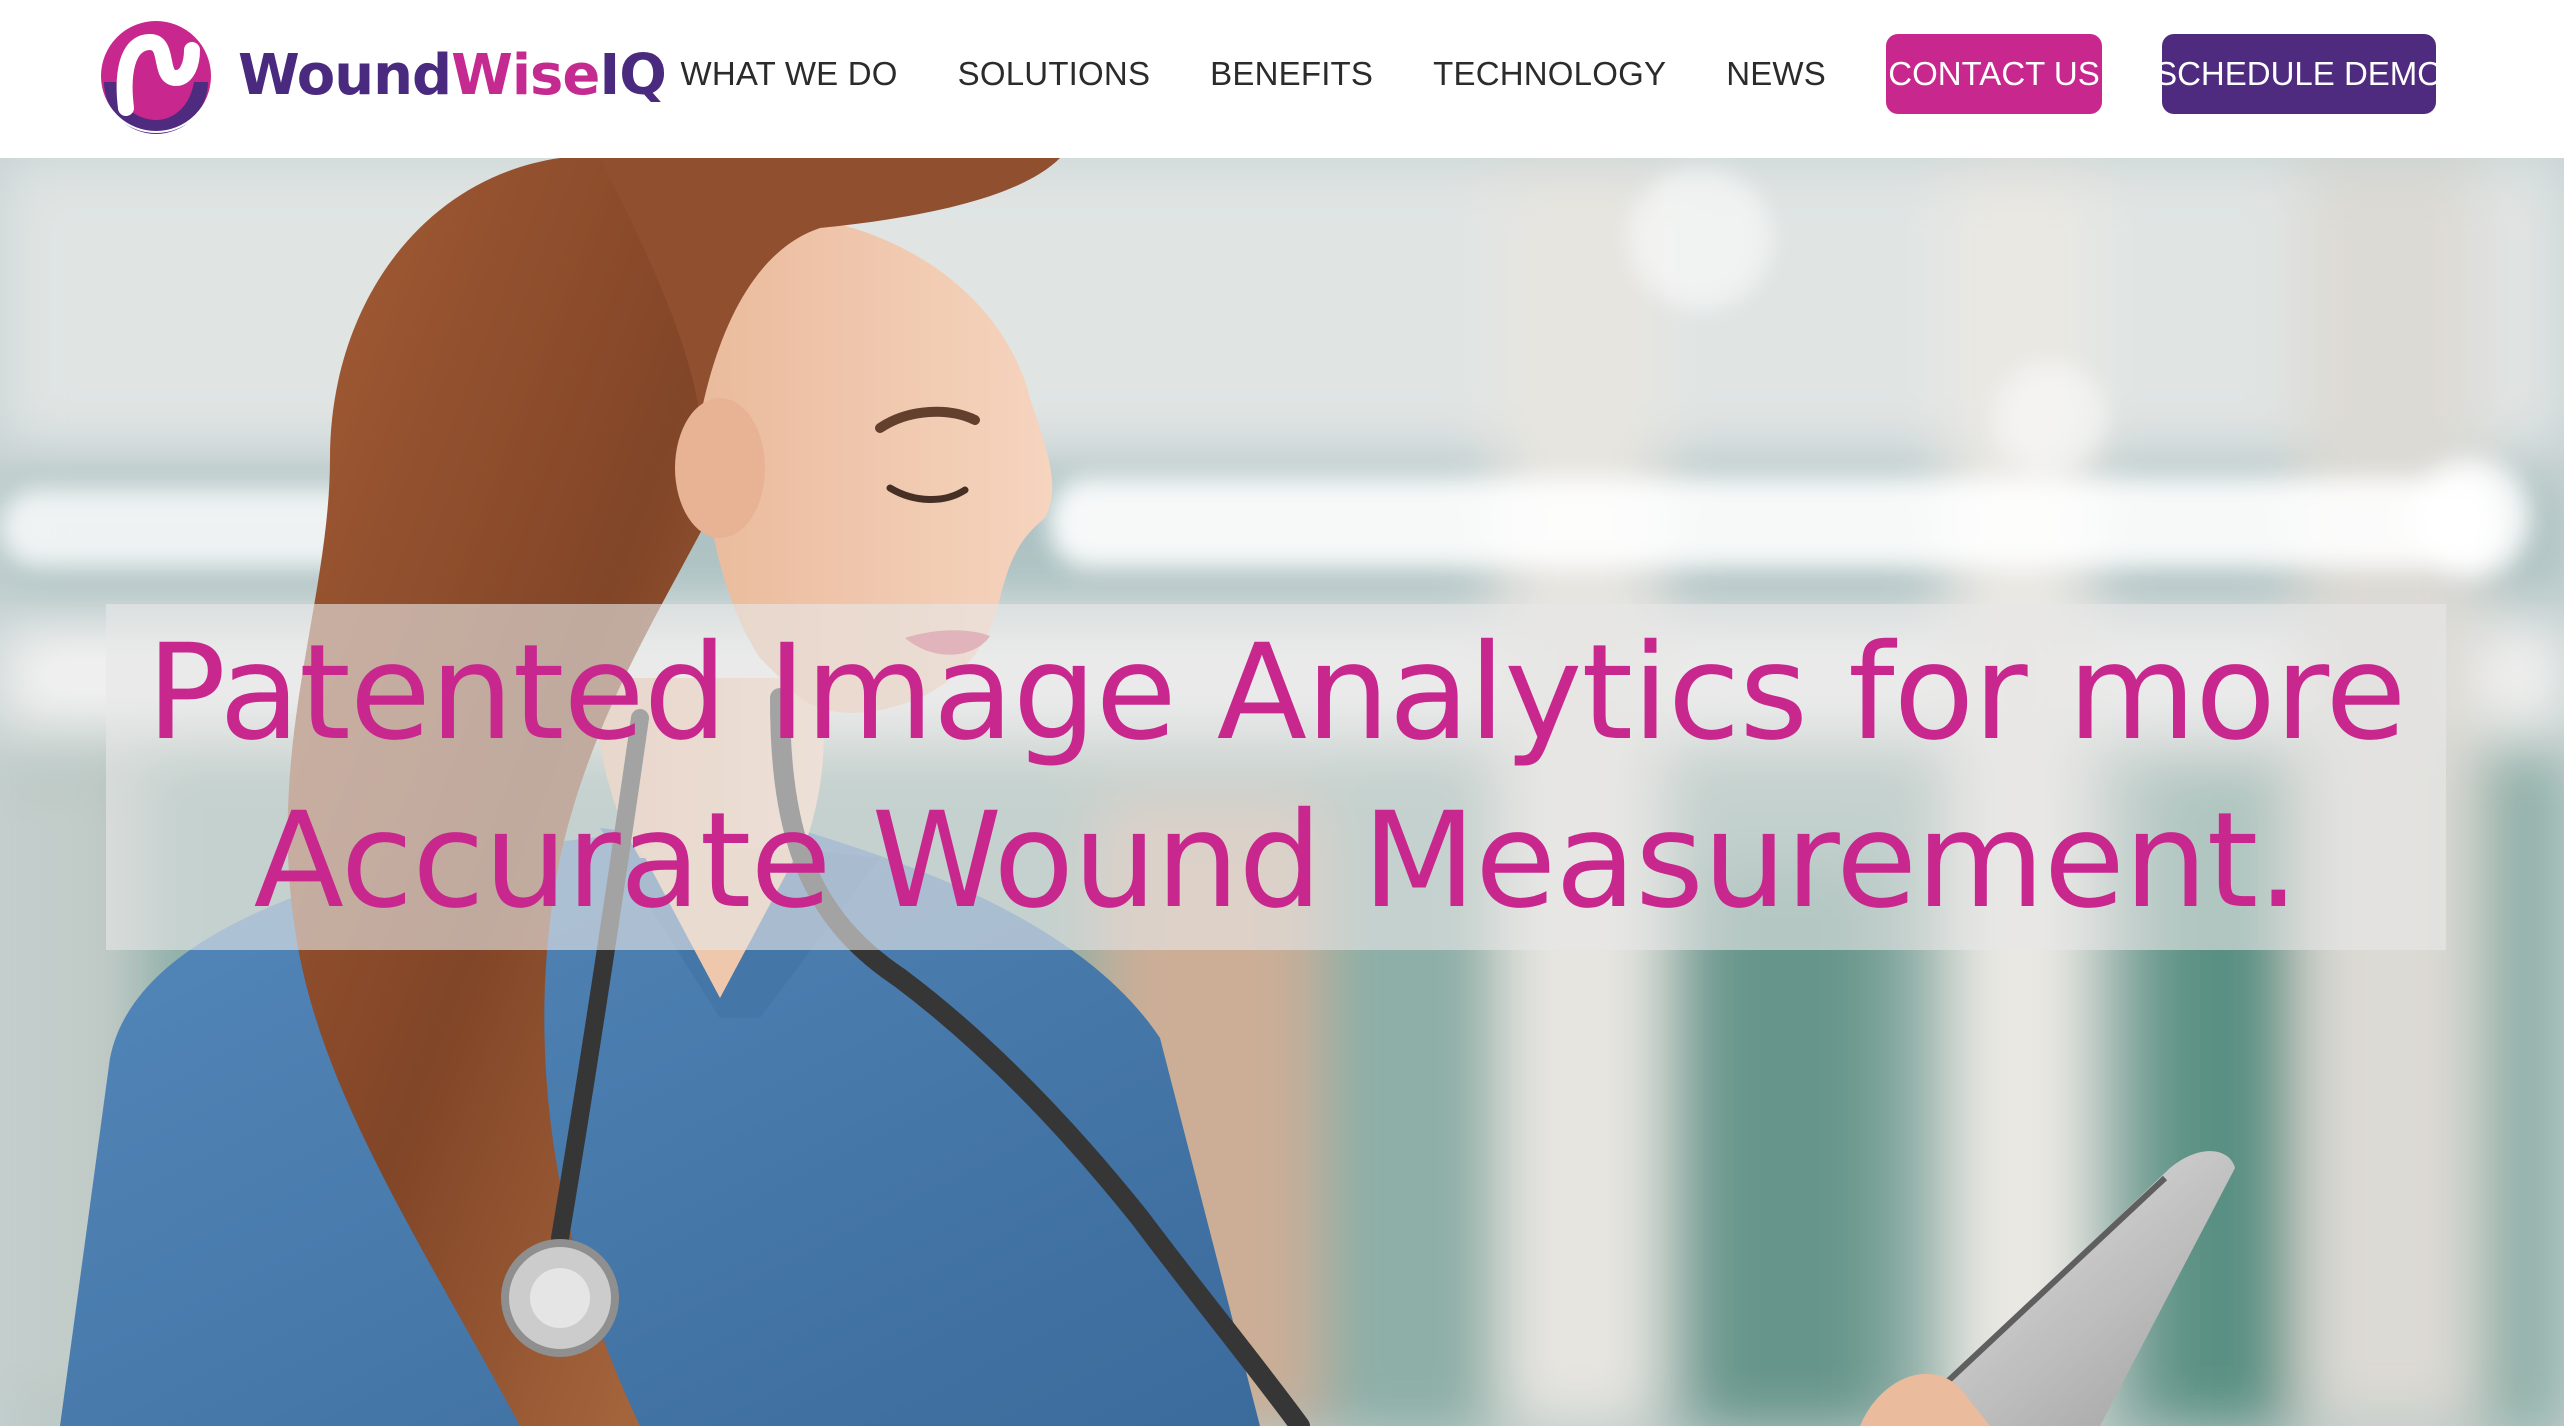 This screenshot has height=1426, width=2564. I want to click on logo-icon, so click(156, 76).